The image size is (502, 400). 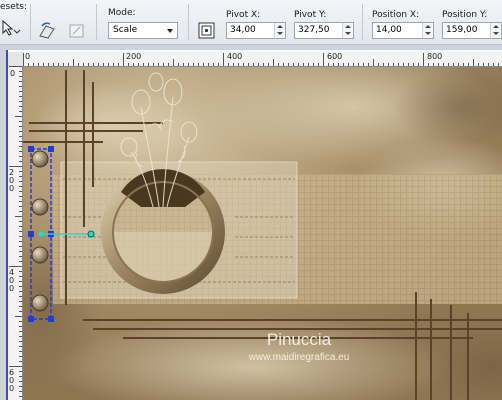 What do you see at coordinates (299, 357) in the screenshot?
I see `watermark-url: www.maidiregrafica.eu` at bounding box center [299, 357].